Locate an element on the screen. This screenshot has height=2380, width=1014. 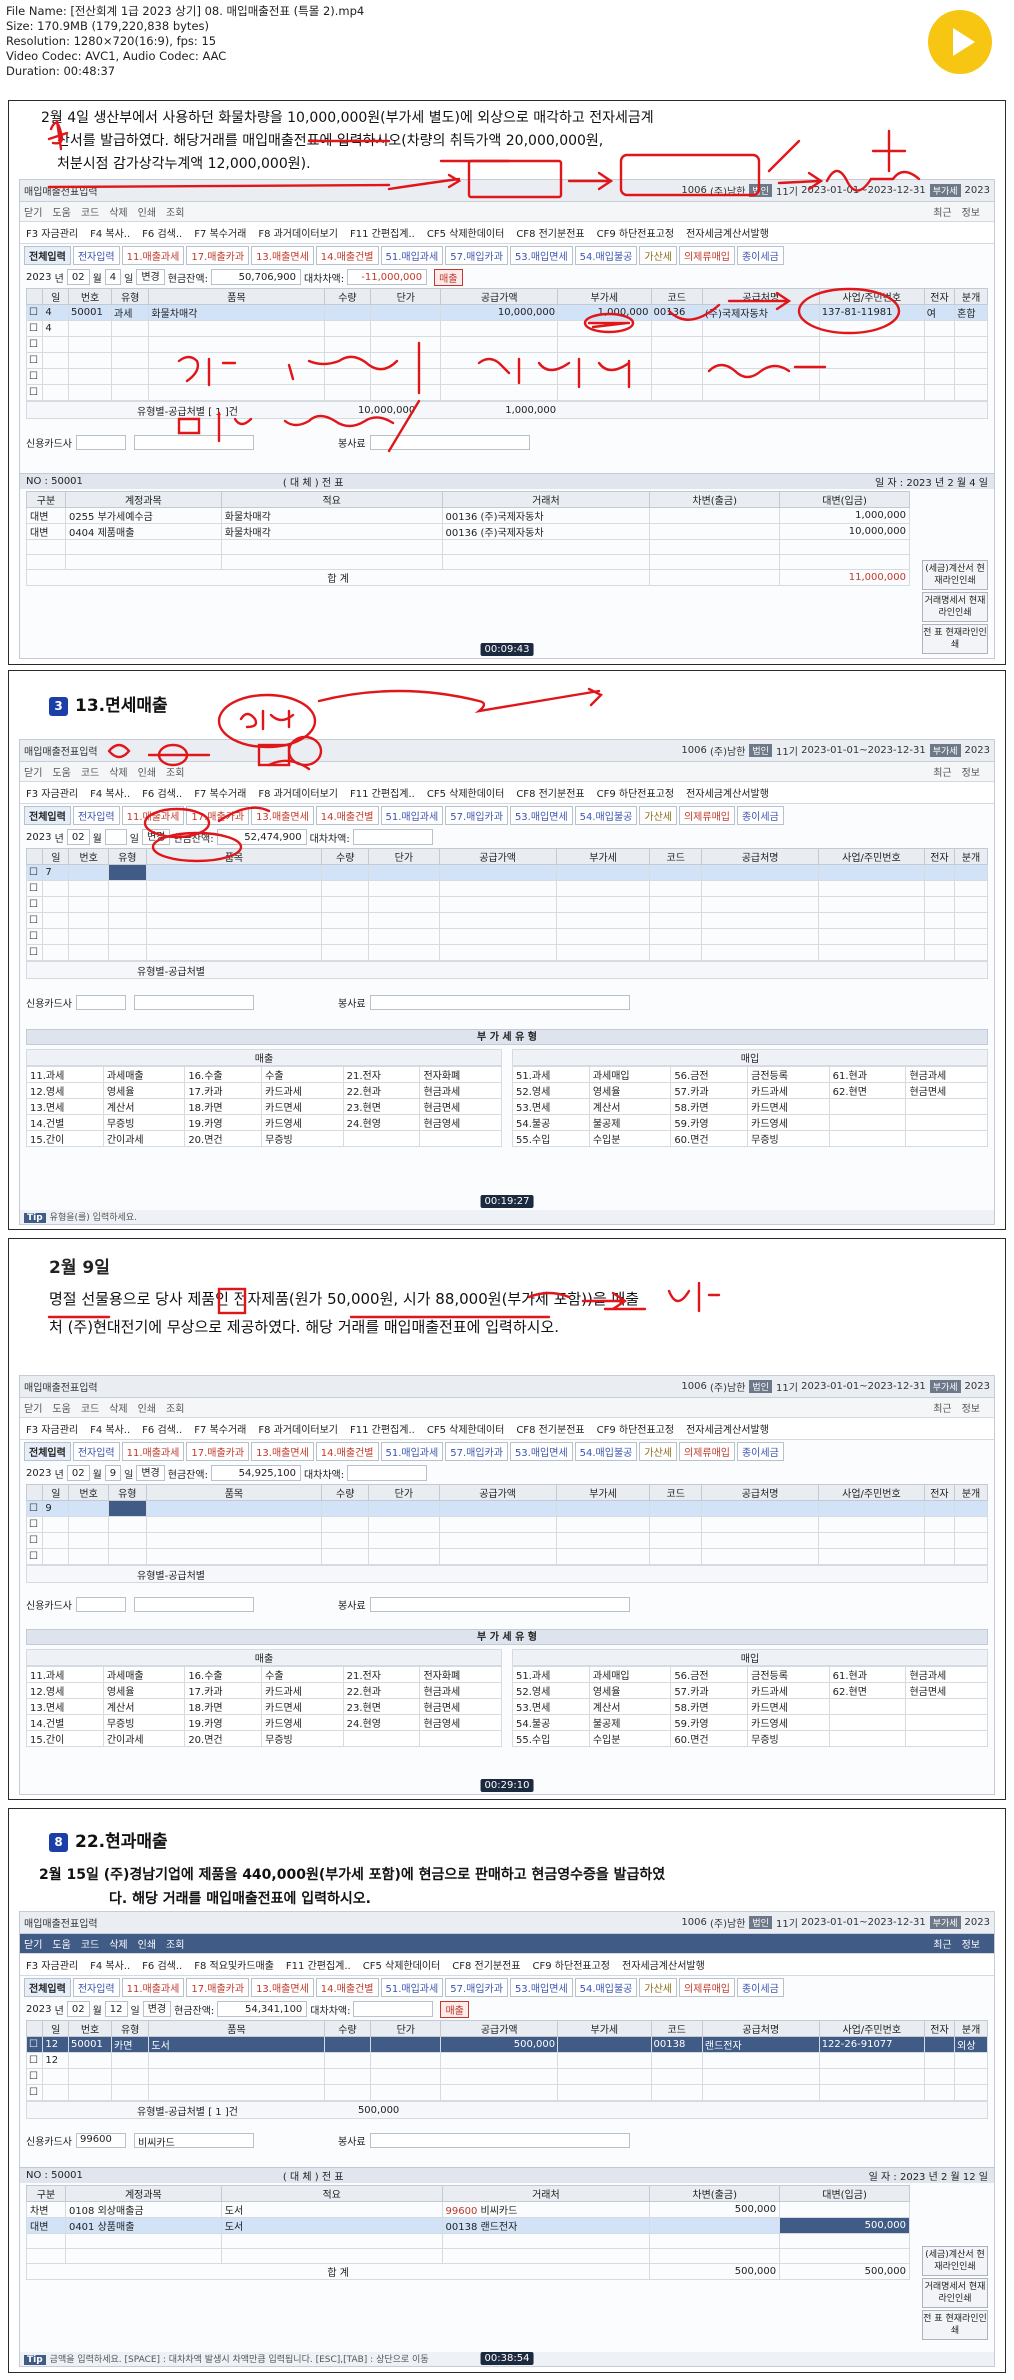
tab-53: 53.매입면세 is located at coordinates (541, 1451).